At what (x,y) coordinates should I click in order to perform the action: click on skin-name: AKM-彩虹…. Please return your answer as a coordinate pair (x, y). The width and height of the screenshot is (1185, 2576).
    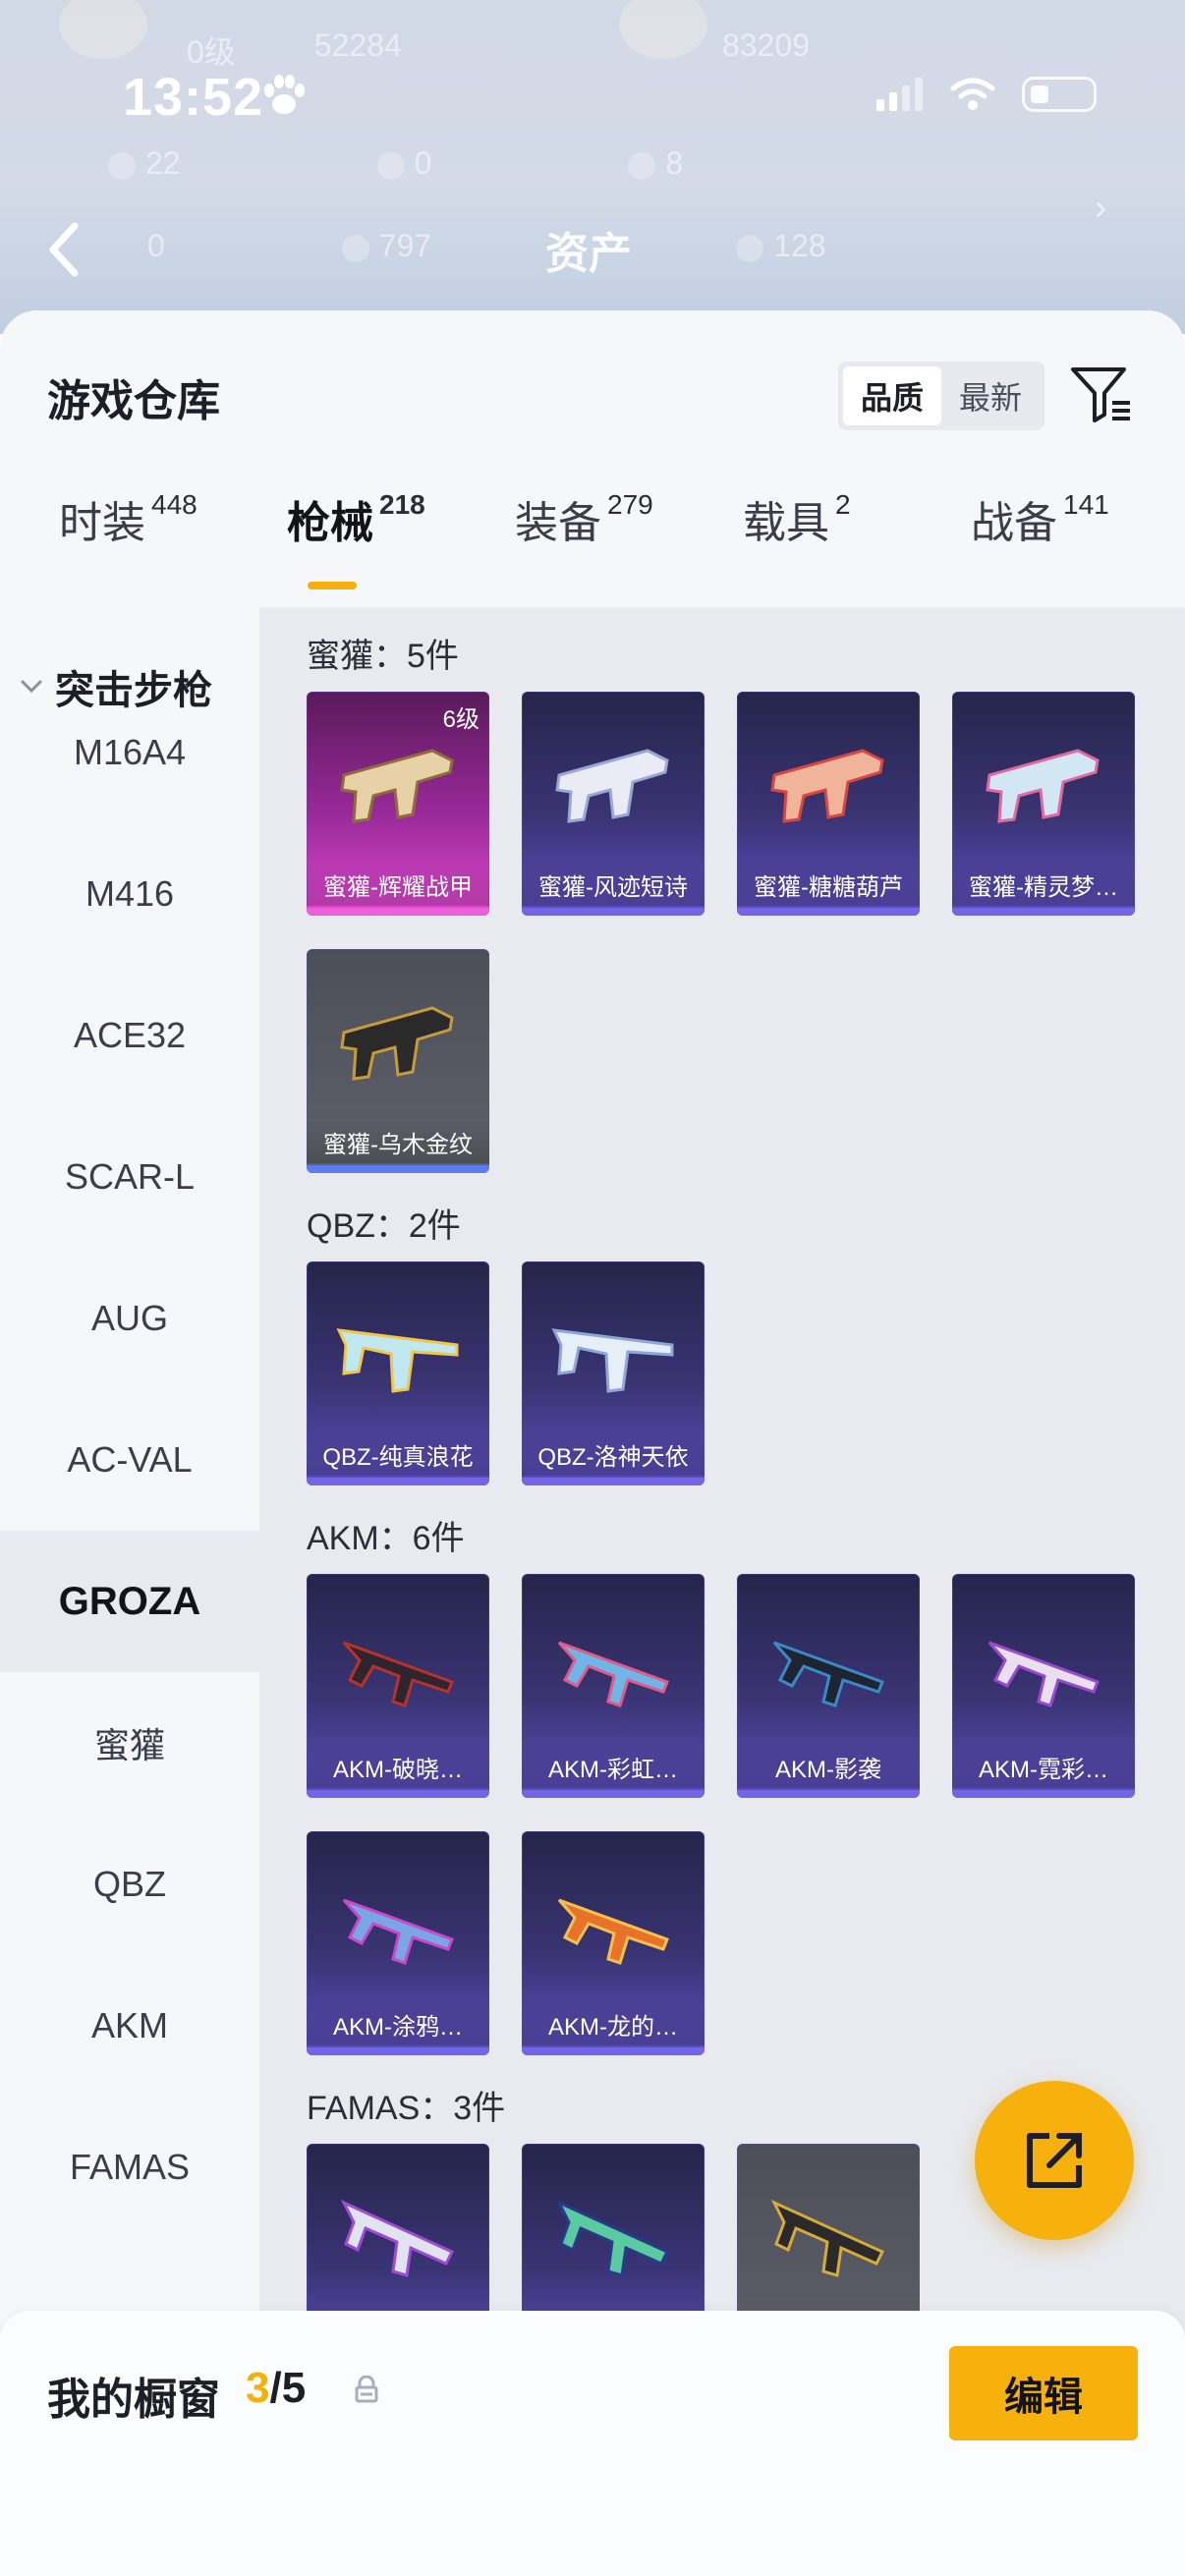
    Looking at the image, I should click on (614, 1766).